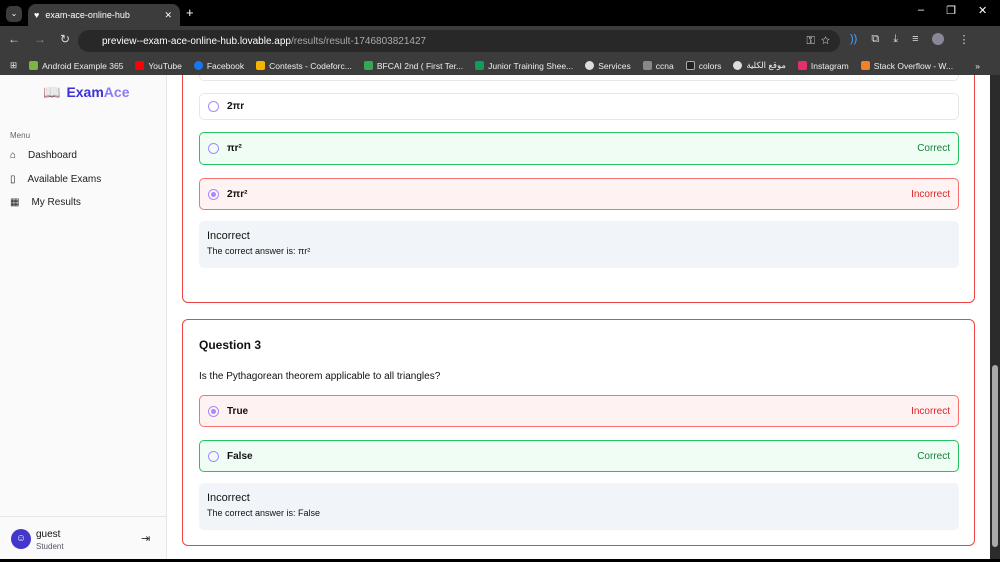 The image size is (1000, 562). Describe the element at coordinates (579, 456) in the screenshot. I see `option-correct: False Correct` at that location.